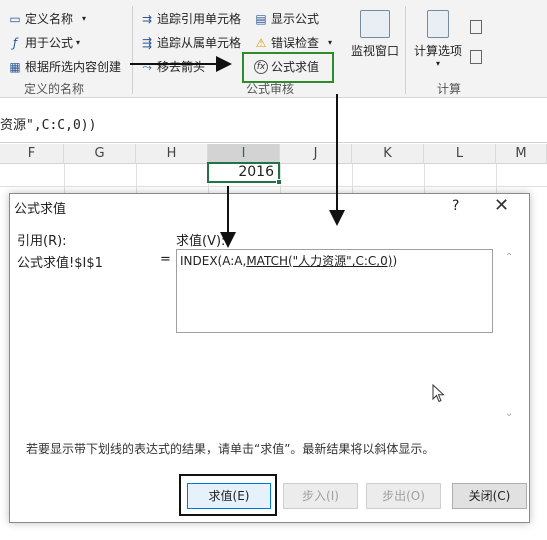  I want to click on column-header-k: K, so click(388, 154).